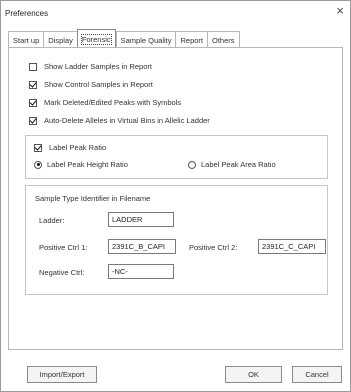 The image size is (351, 392). What do you see at coordinates (98, 66) in the screenshot?
I see `show-ladder-samples-label: Show Ladder Samples in Report` at bounding box center [98, 66].